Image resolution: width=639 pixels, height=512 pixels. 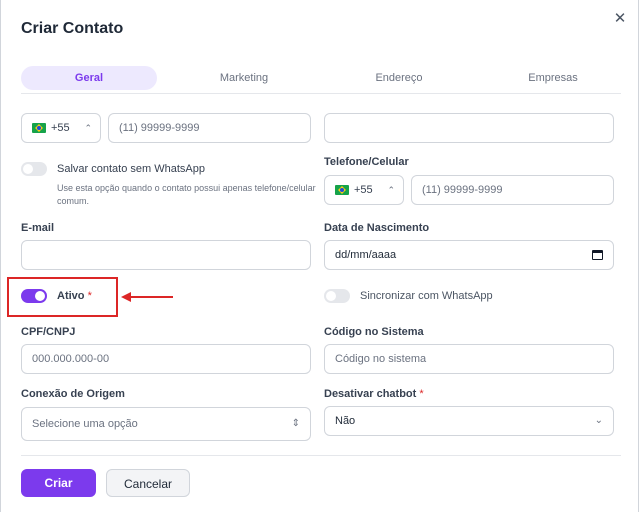 I want to click on primary-phone-group: +55 ⌃ (11) 99999-9999, so click(x=166, y=128).